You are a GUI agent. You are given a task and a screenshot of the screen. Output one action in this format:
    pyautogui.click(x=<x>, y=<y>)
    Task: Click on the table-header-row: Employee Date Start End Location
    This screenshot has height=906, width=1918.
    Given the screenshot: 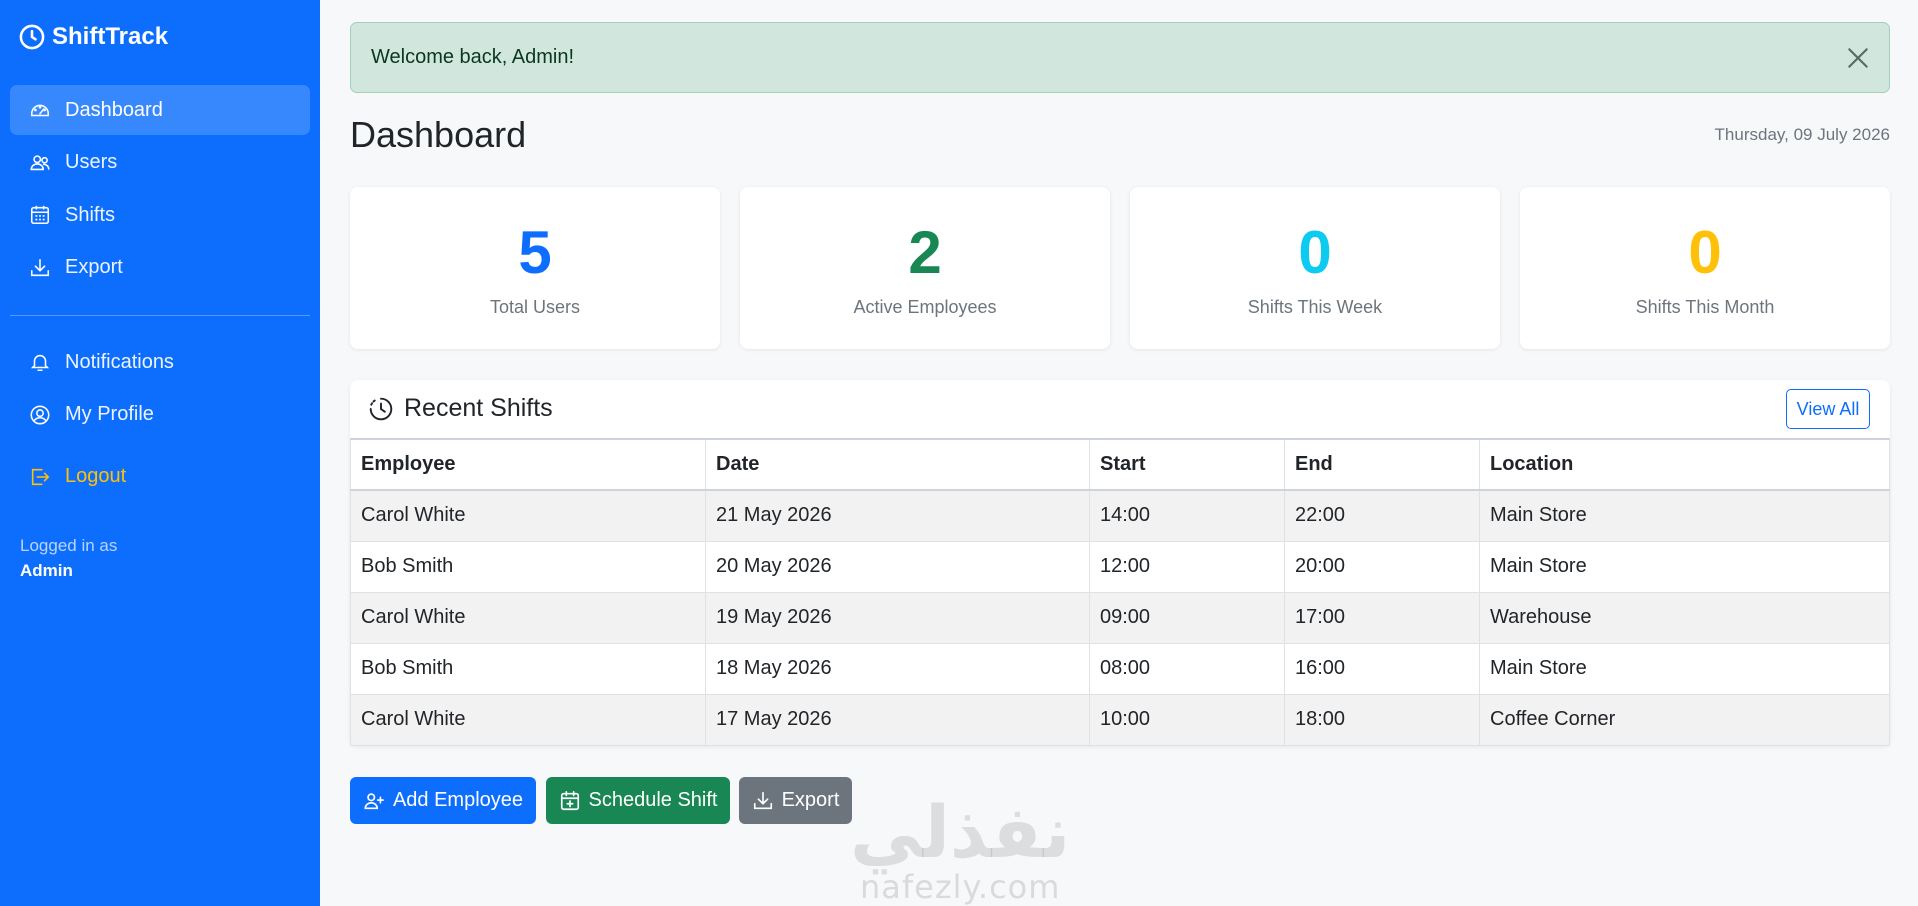 What is the action you would take?
    pyautogui.click(x=1120, y=464)
    